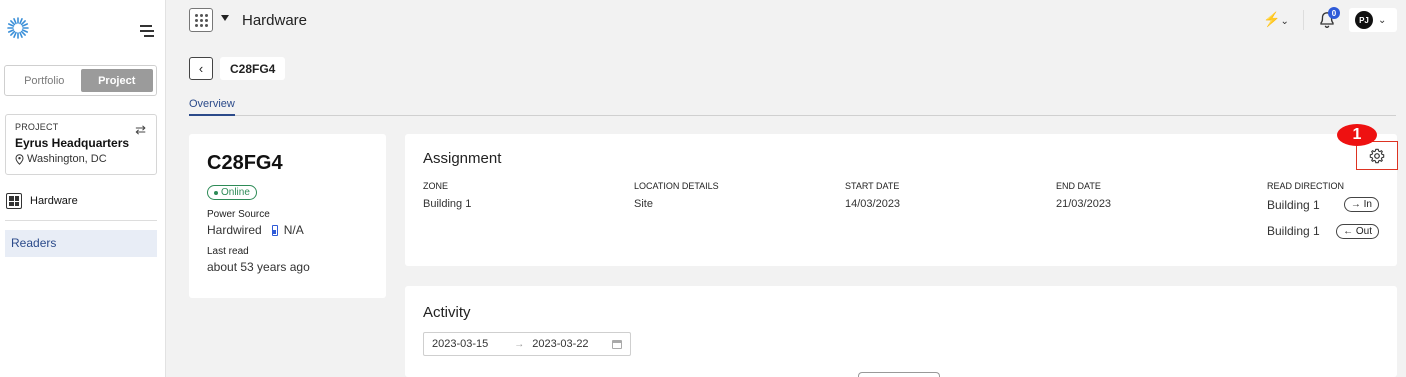  Describe the element at coordinates (872, 195) in the screenshot. I see `start-date-column: START DATE 14/03/2023` at that location.